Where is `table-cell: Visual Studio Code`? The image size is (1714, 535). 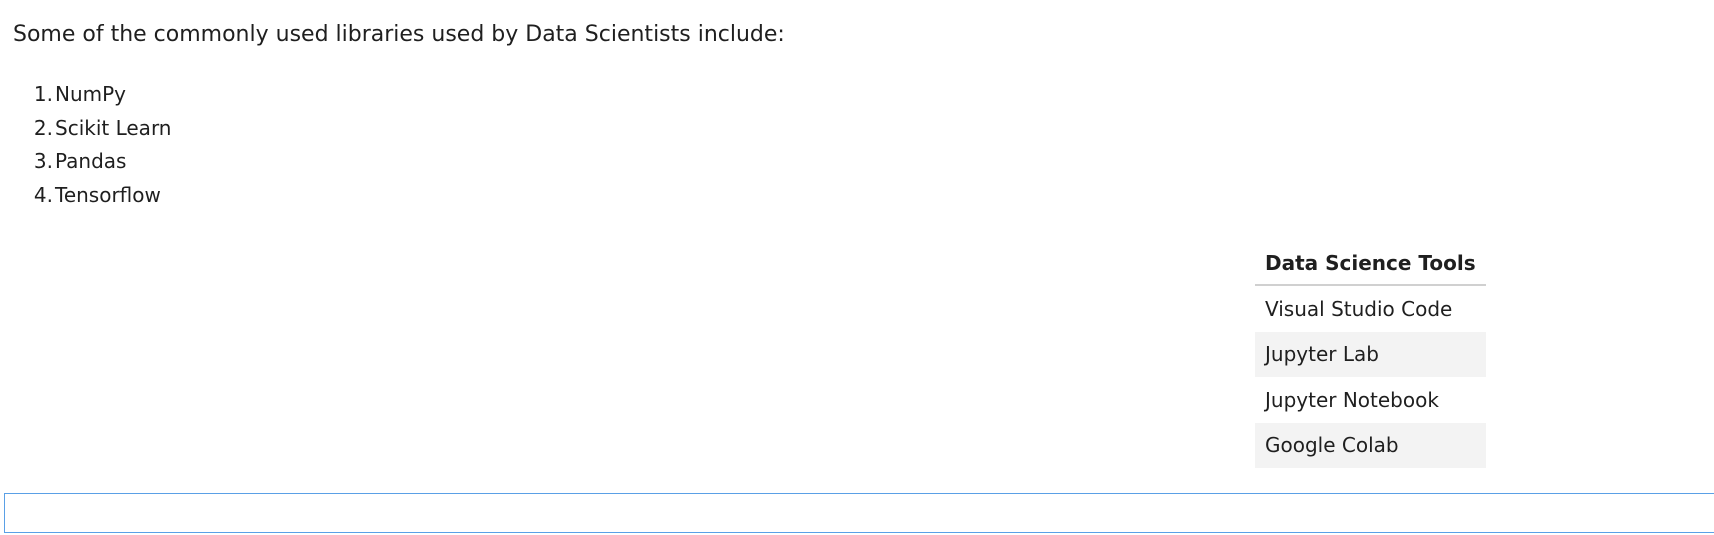 table-cell: Visual Studio Code is located at coordinates (1359, 308).